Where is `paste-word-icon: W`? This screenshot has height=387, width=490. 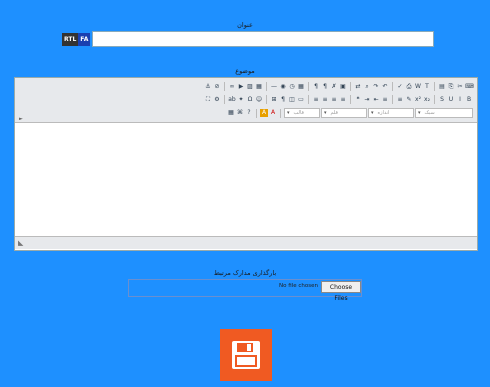
paste-word-icon: W is located at coordinates (418, 87).